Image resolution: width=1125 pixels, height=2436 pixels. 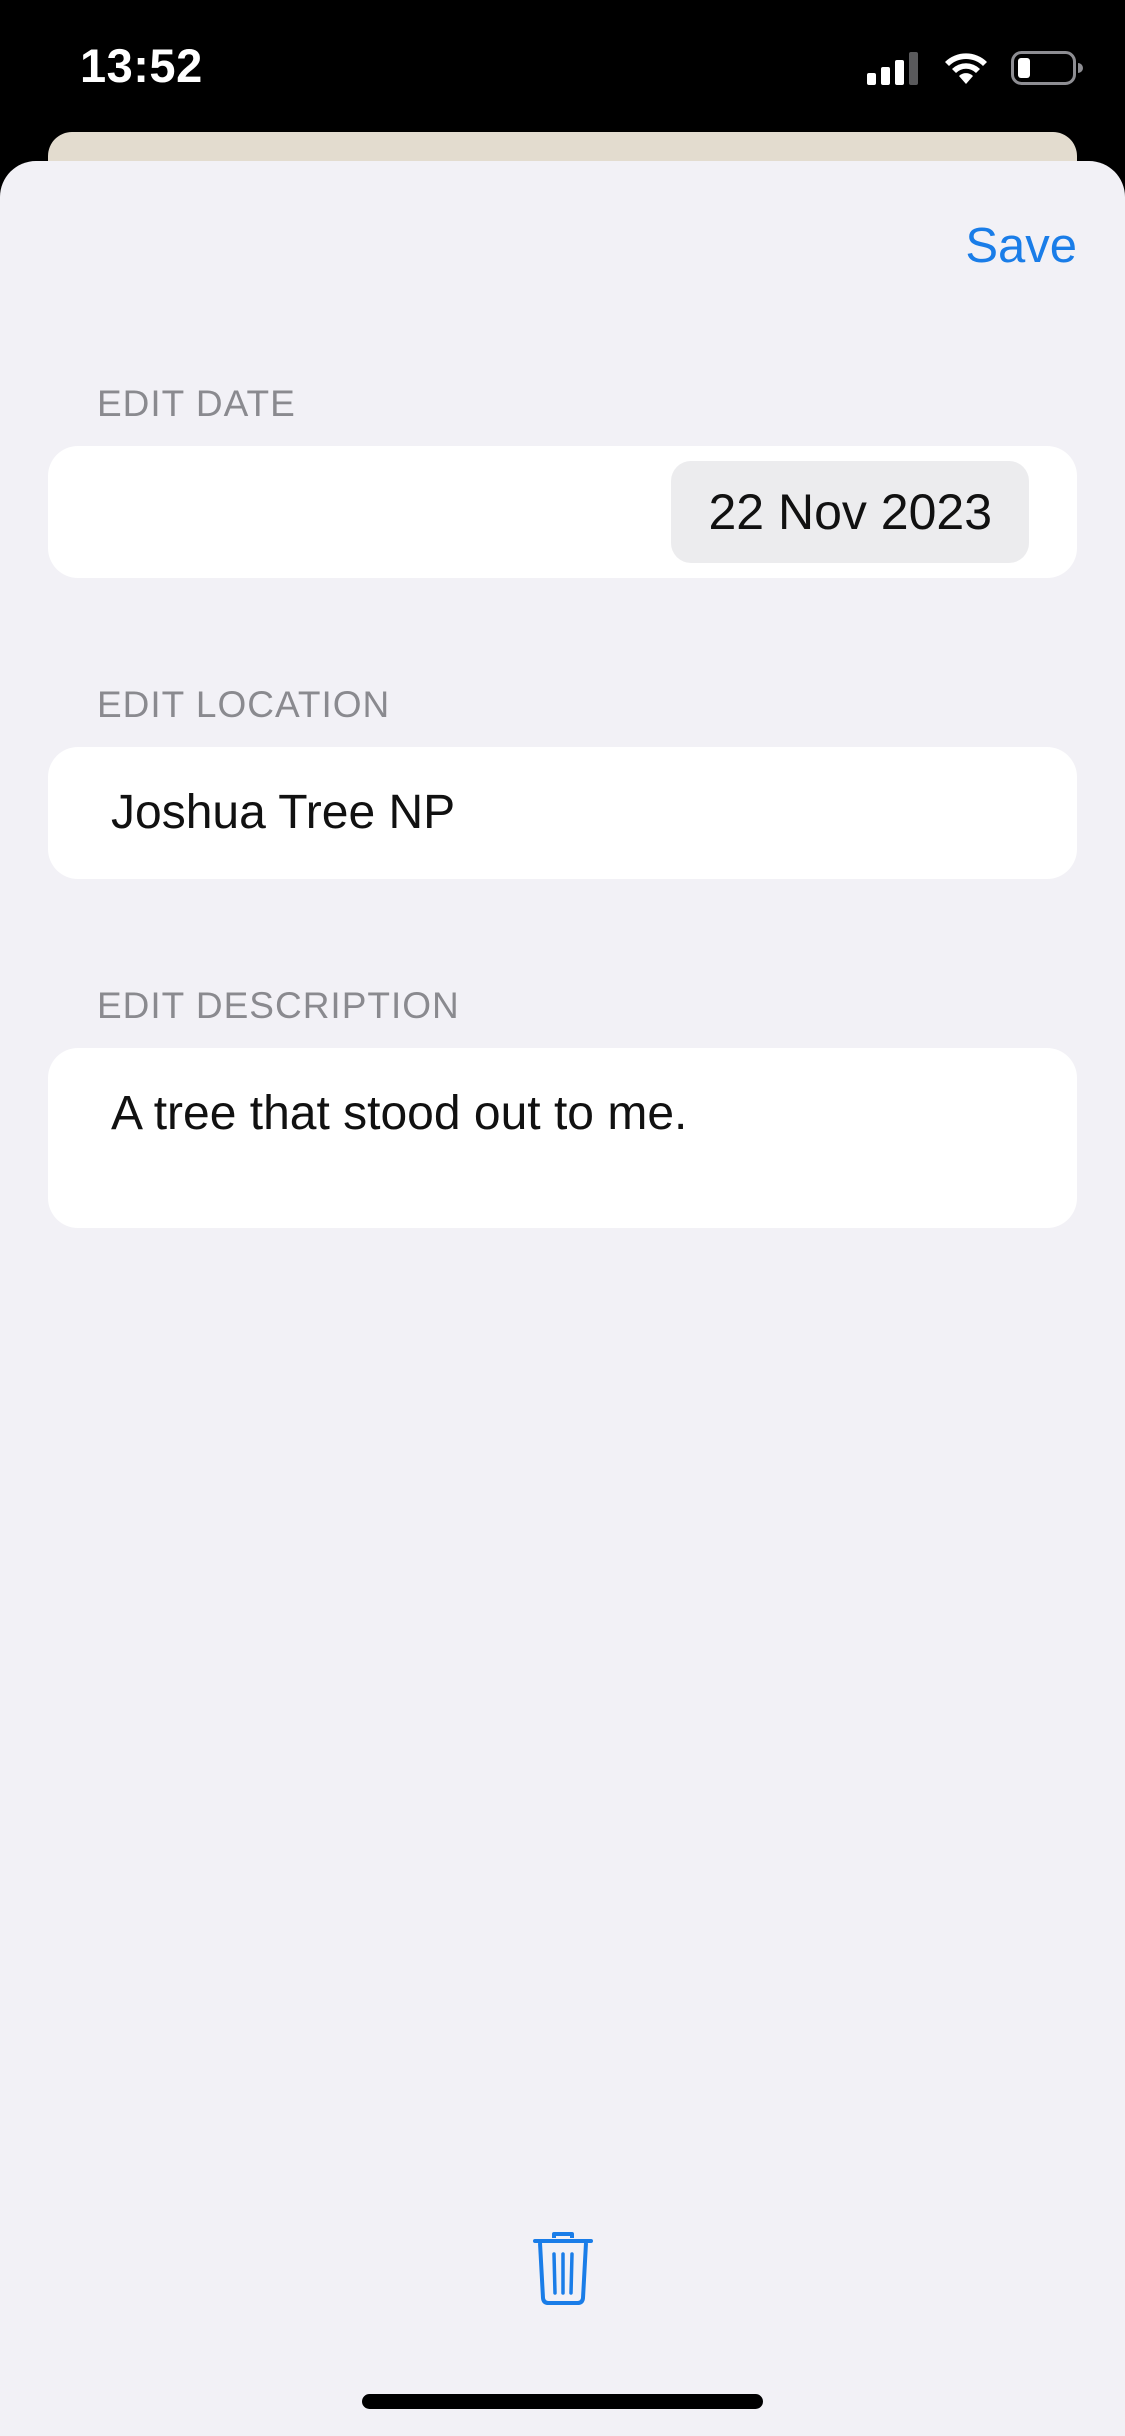 What do you see at coordinates (1047, 70) in the screenshot?
I see `battery-icon` at bounding box center [1047, 70].